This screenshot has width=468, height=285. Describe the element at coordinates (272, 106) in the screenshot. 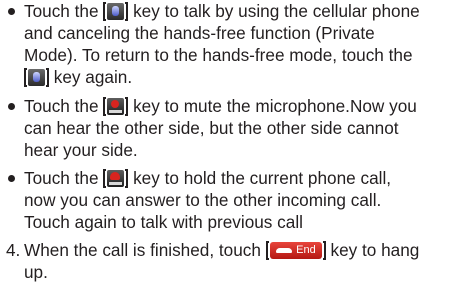

I see `text-segment: key to mute the microphone.Now you` at that location.